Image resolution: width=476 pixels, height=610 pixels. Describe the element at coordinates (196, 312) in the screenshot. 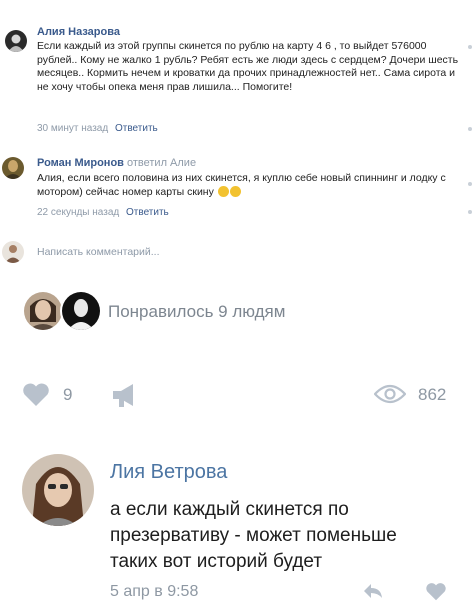

I see `likes-summary: Понравилось 9 людям` at that location.